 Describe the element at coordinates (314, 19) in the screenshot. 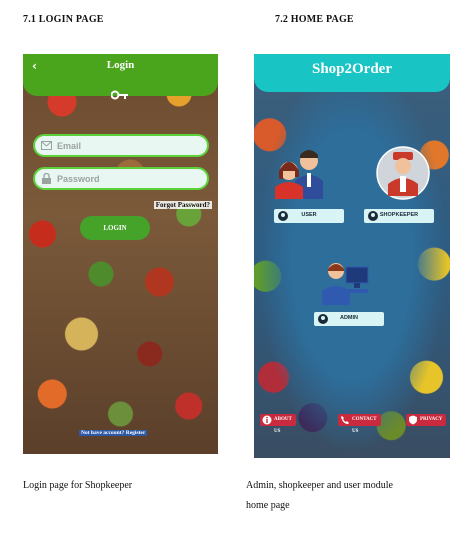

I see `home-section-heading: 7.2 HOME PAGE` at that location.